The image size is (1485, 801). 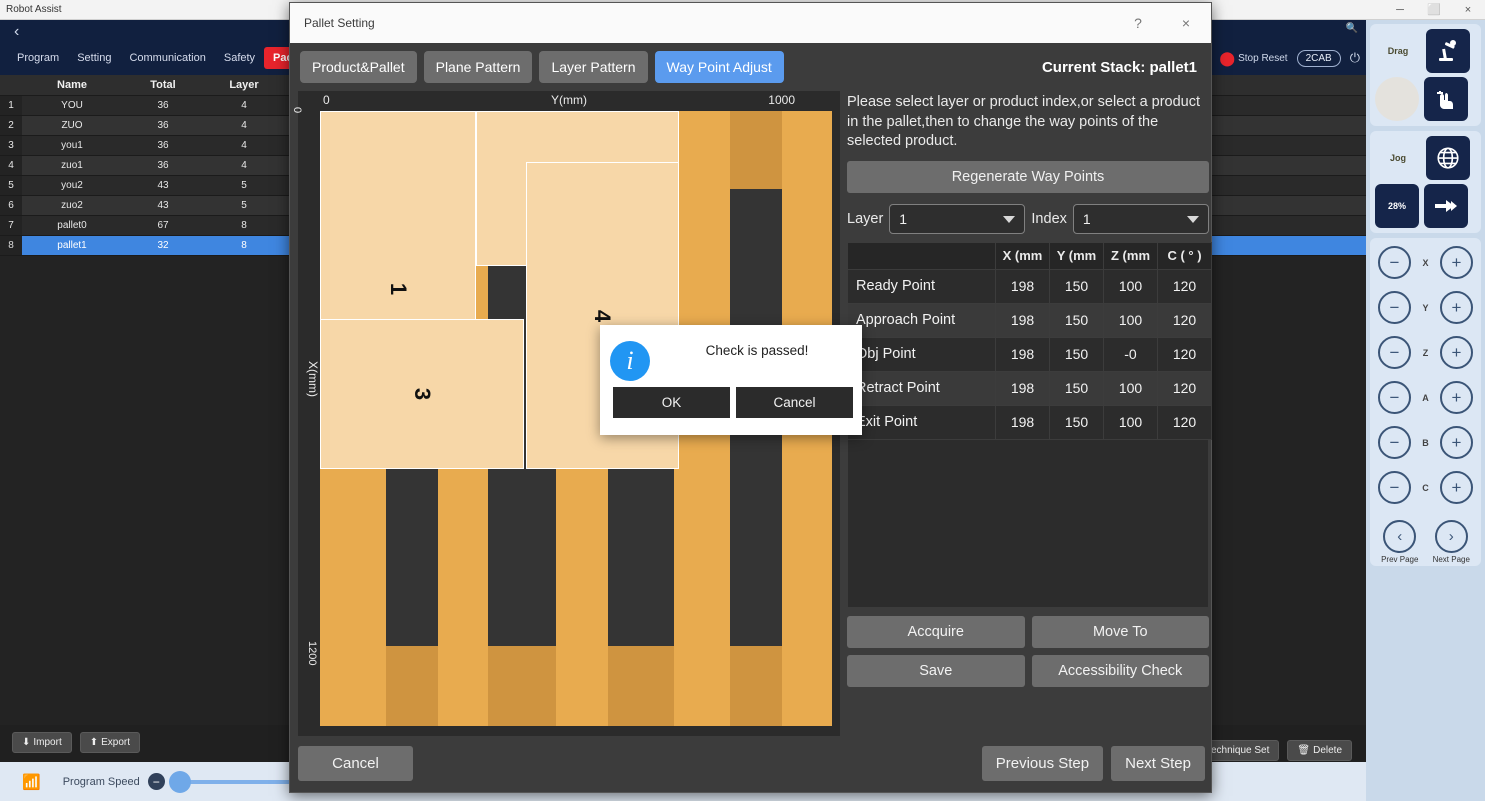 I want to click on axis-a-plus-button: +, so click(x=1456, y=397).